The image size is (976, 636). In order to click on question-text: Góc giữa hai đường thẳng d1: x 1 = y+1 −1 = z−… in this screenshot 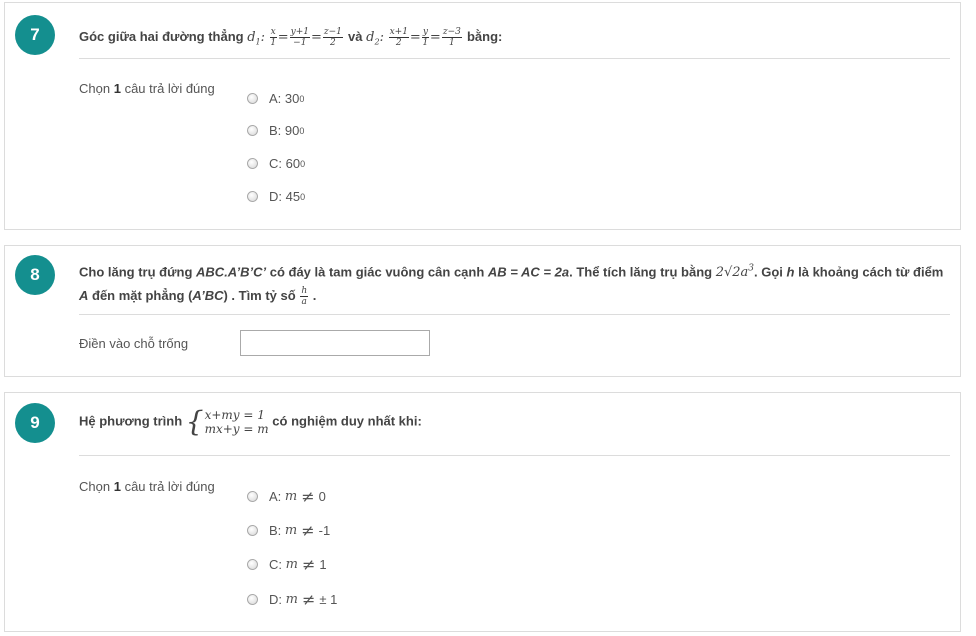, I will do `click(291, 37)`.